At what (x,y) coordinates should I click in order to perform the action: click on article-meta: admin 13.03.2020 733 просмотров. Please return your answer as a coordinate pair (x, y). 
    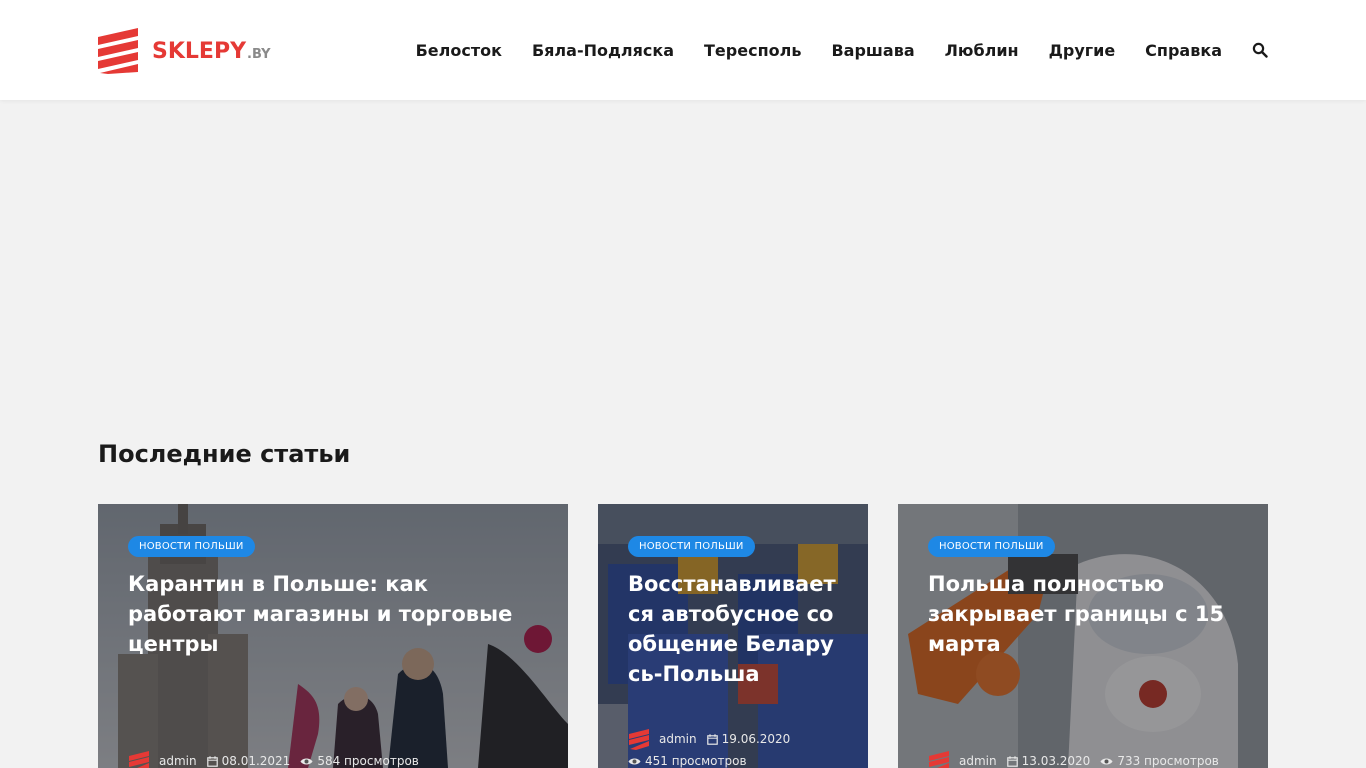
    Looking at the image, I should click on (1088, 759).